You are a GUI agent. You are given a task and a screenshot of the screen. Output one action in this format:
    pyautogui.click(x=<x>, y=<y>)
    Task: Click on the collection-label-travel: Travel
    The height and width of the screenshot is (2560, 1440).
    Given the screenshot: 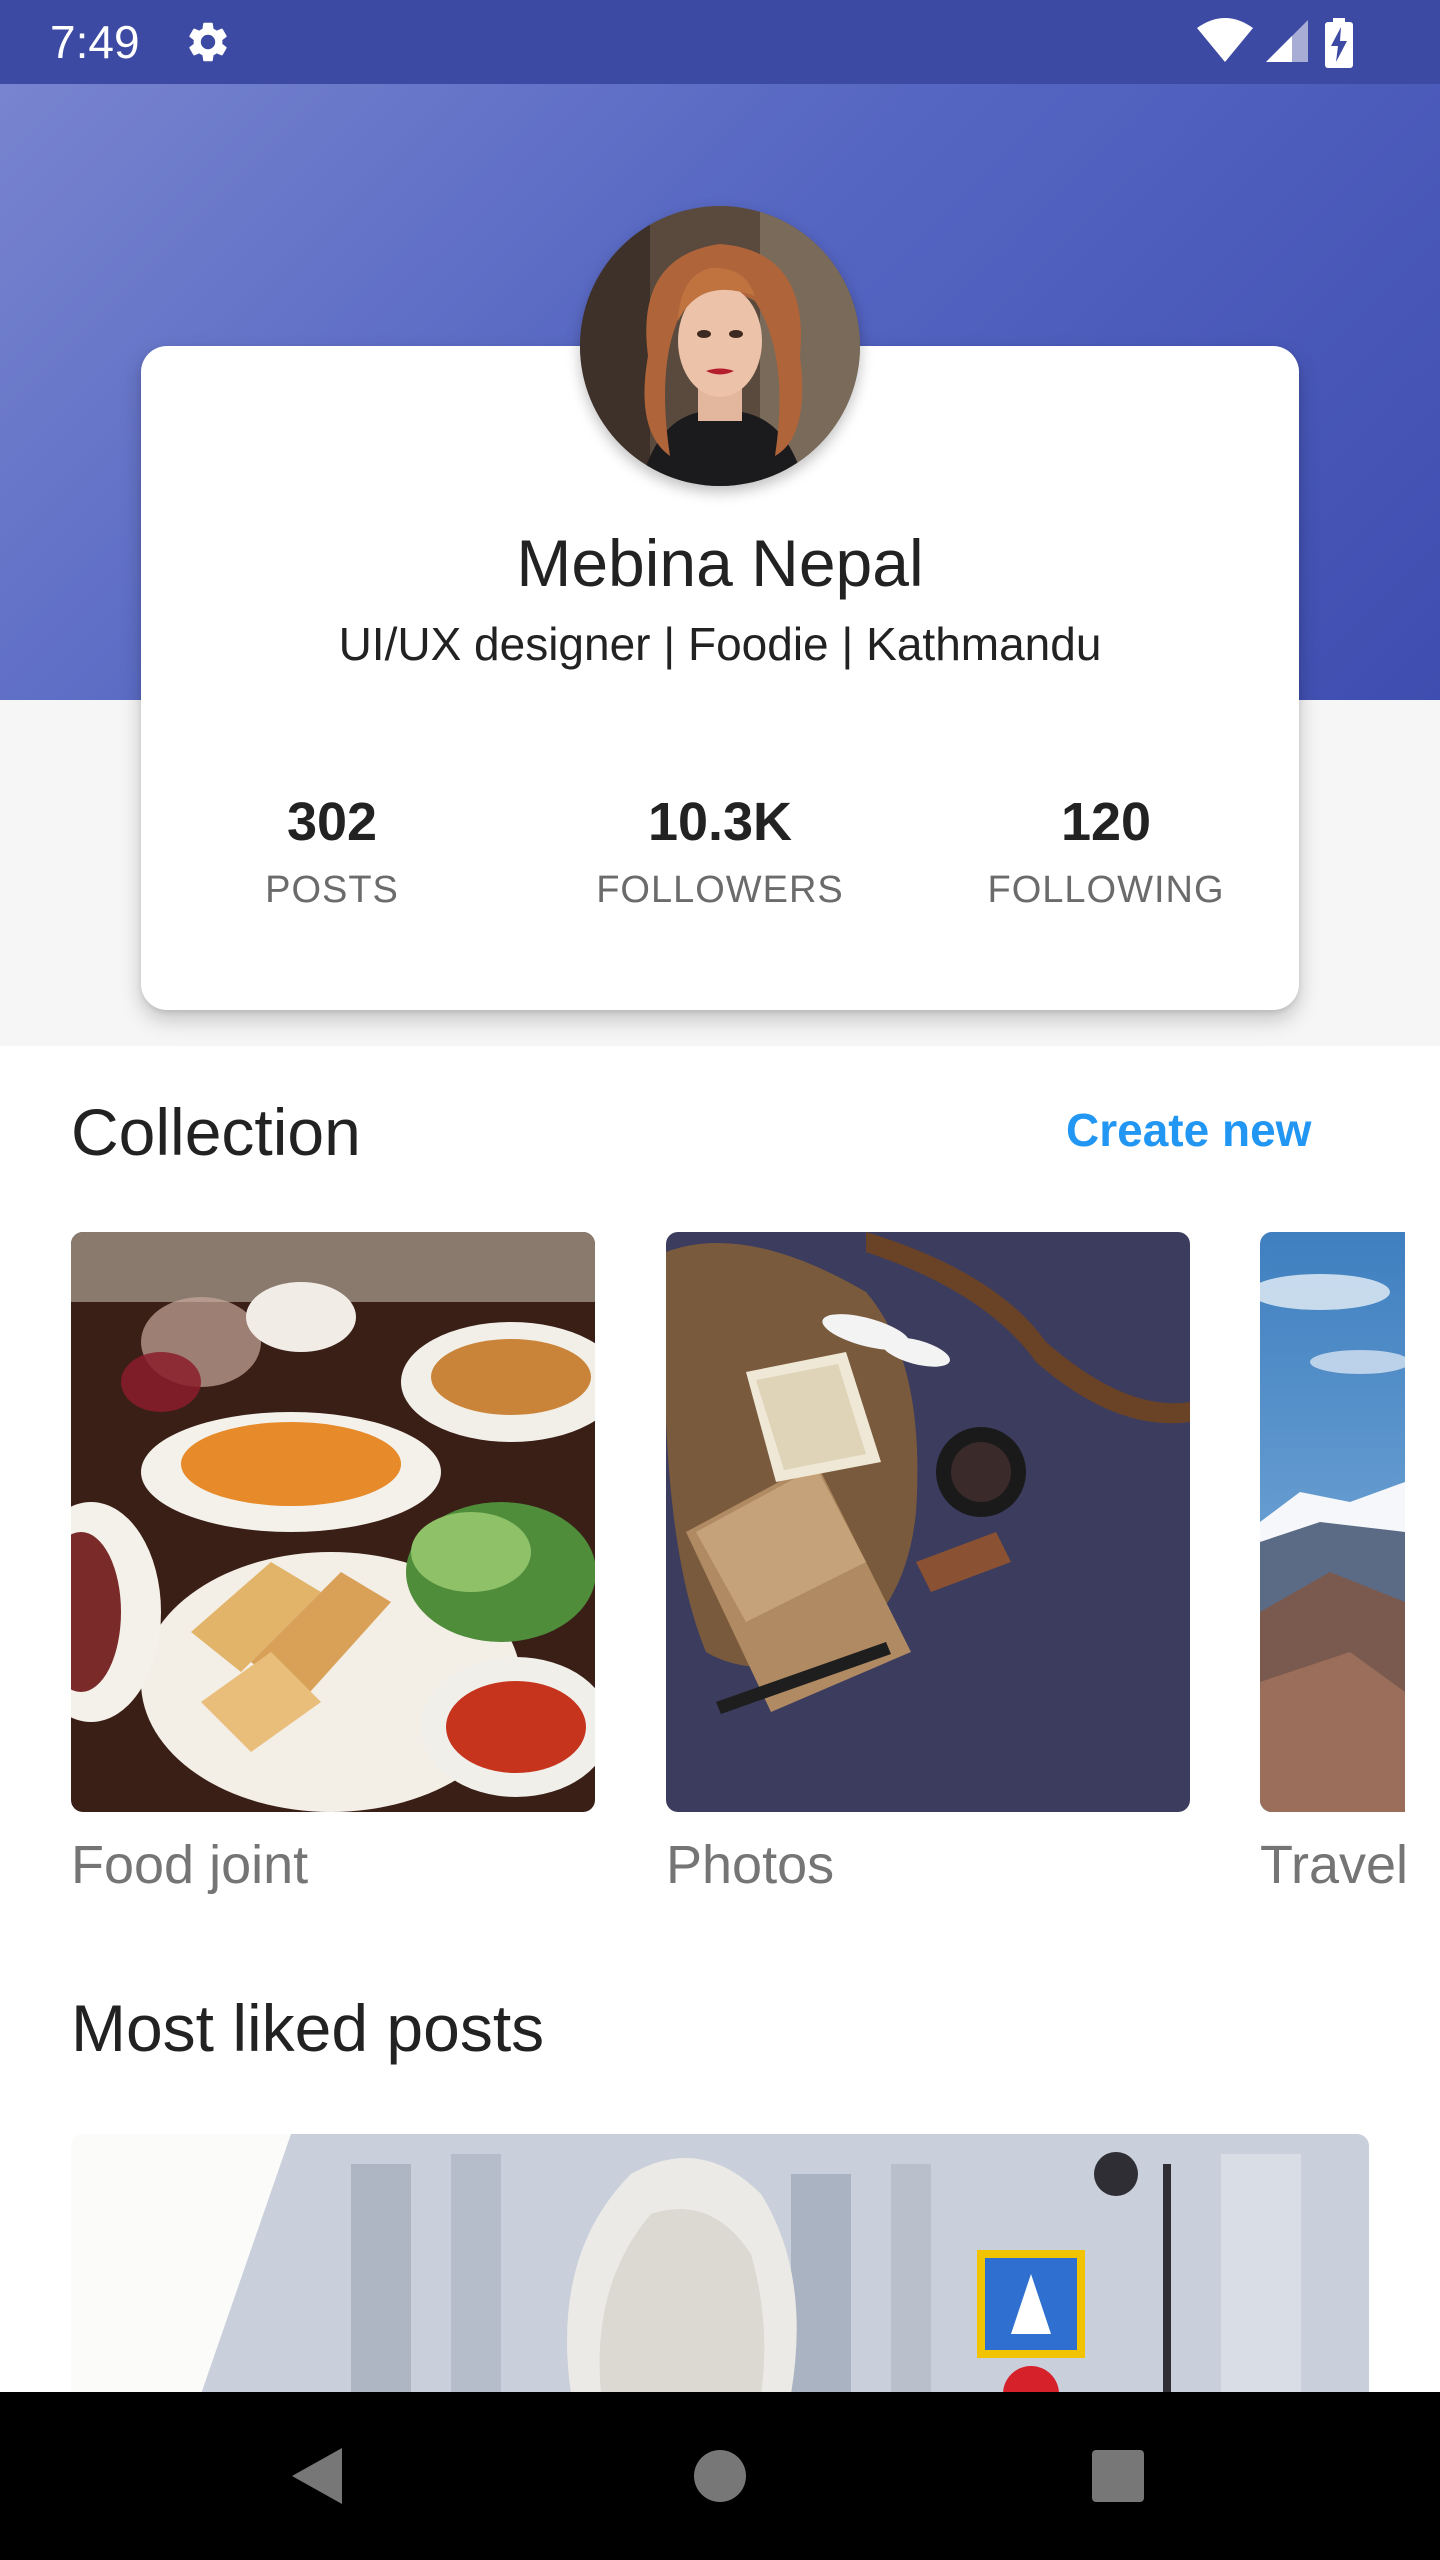 What is the action you would take?
    pyautogui.click(x=1334, y=1865)
    